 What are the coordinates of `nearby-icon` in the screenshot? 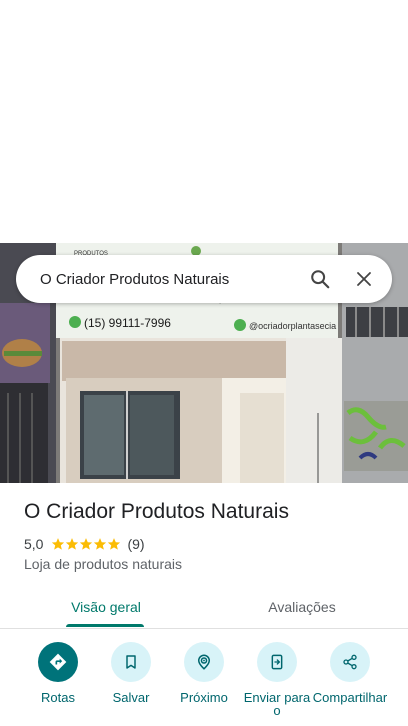 It's located at (204, 662).